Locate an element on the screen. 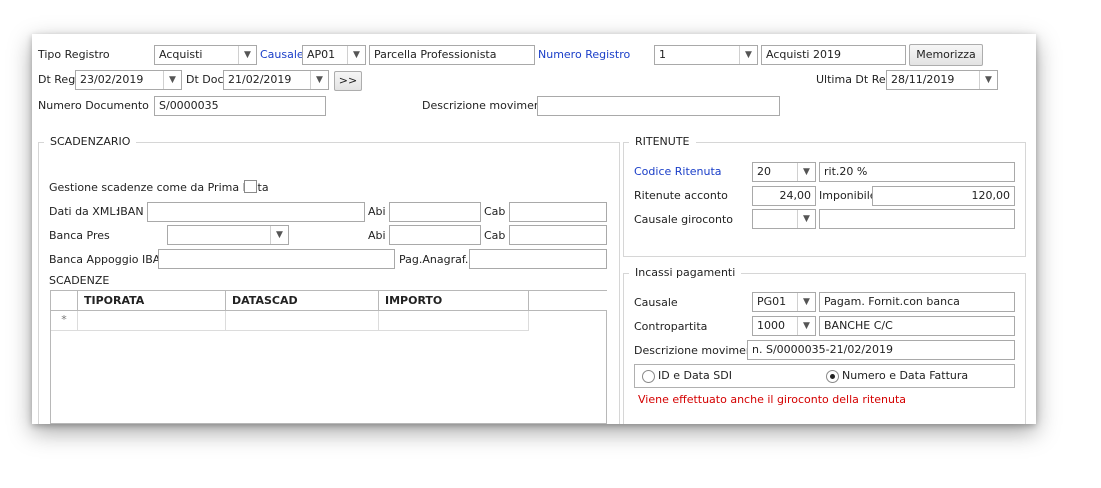 This screenshot has height=488, width=1101. cell-datascad is located at coordinates (302, 321).